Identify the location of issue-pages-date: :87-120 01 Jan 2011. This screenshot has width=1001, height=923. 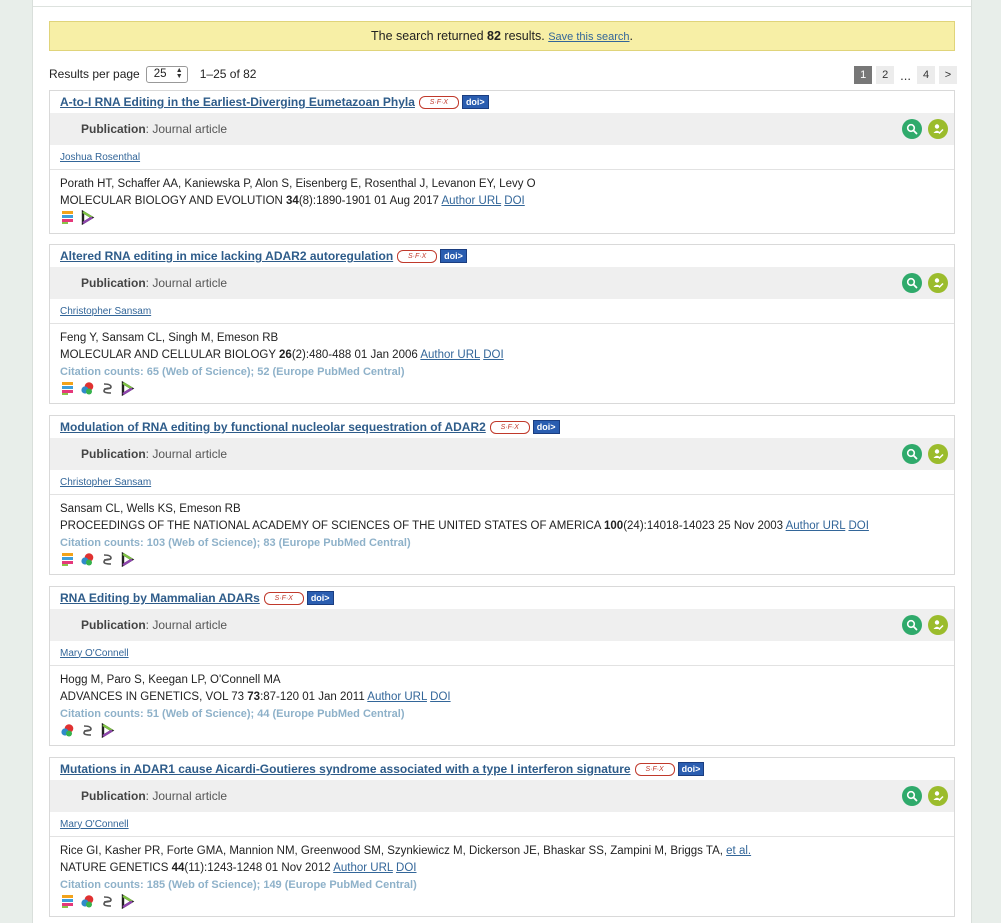
(312, 697).